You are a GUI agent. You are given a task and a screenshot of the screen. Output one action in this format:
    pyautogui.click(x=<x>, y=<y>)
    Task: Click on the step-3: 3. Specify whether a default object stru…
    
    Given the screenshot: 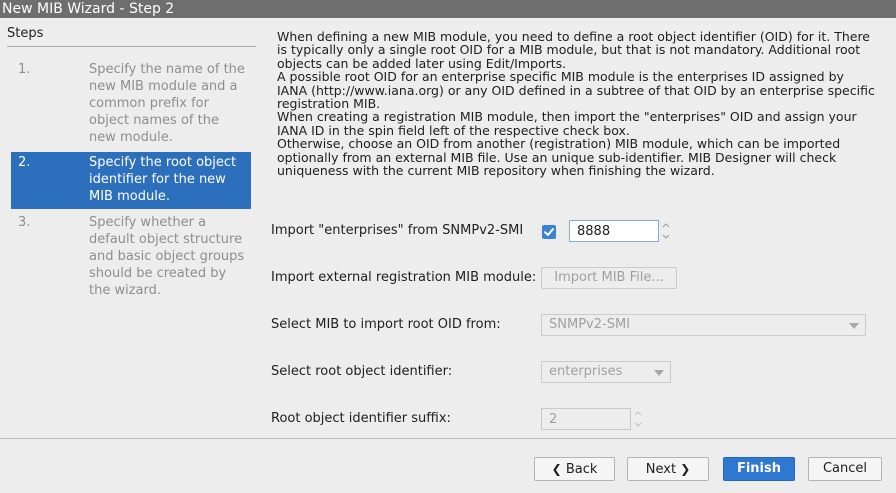 What is the action you would take?
    pyautogui.click(x=131, y=256)
    